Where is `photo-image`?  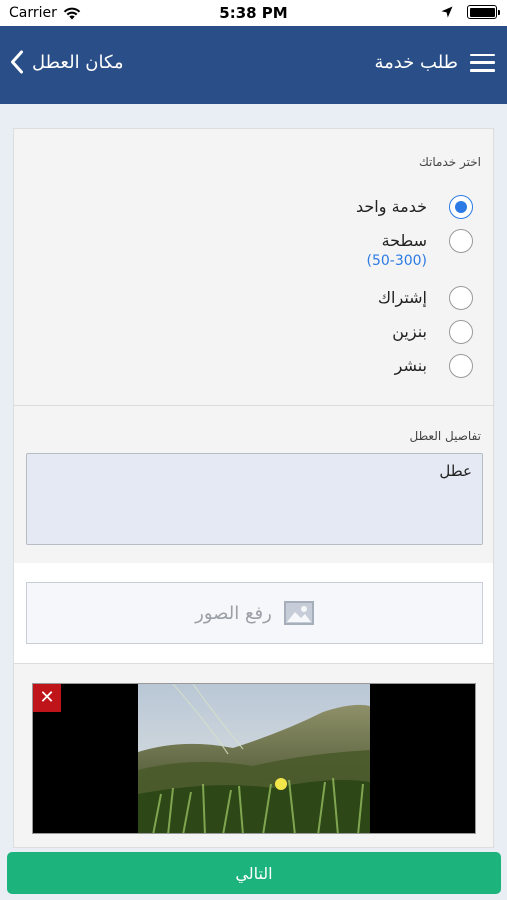
photo-image is located at coordinates (254, 758).